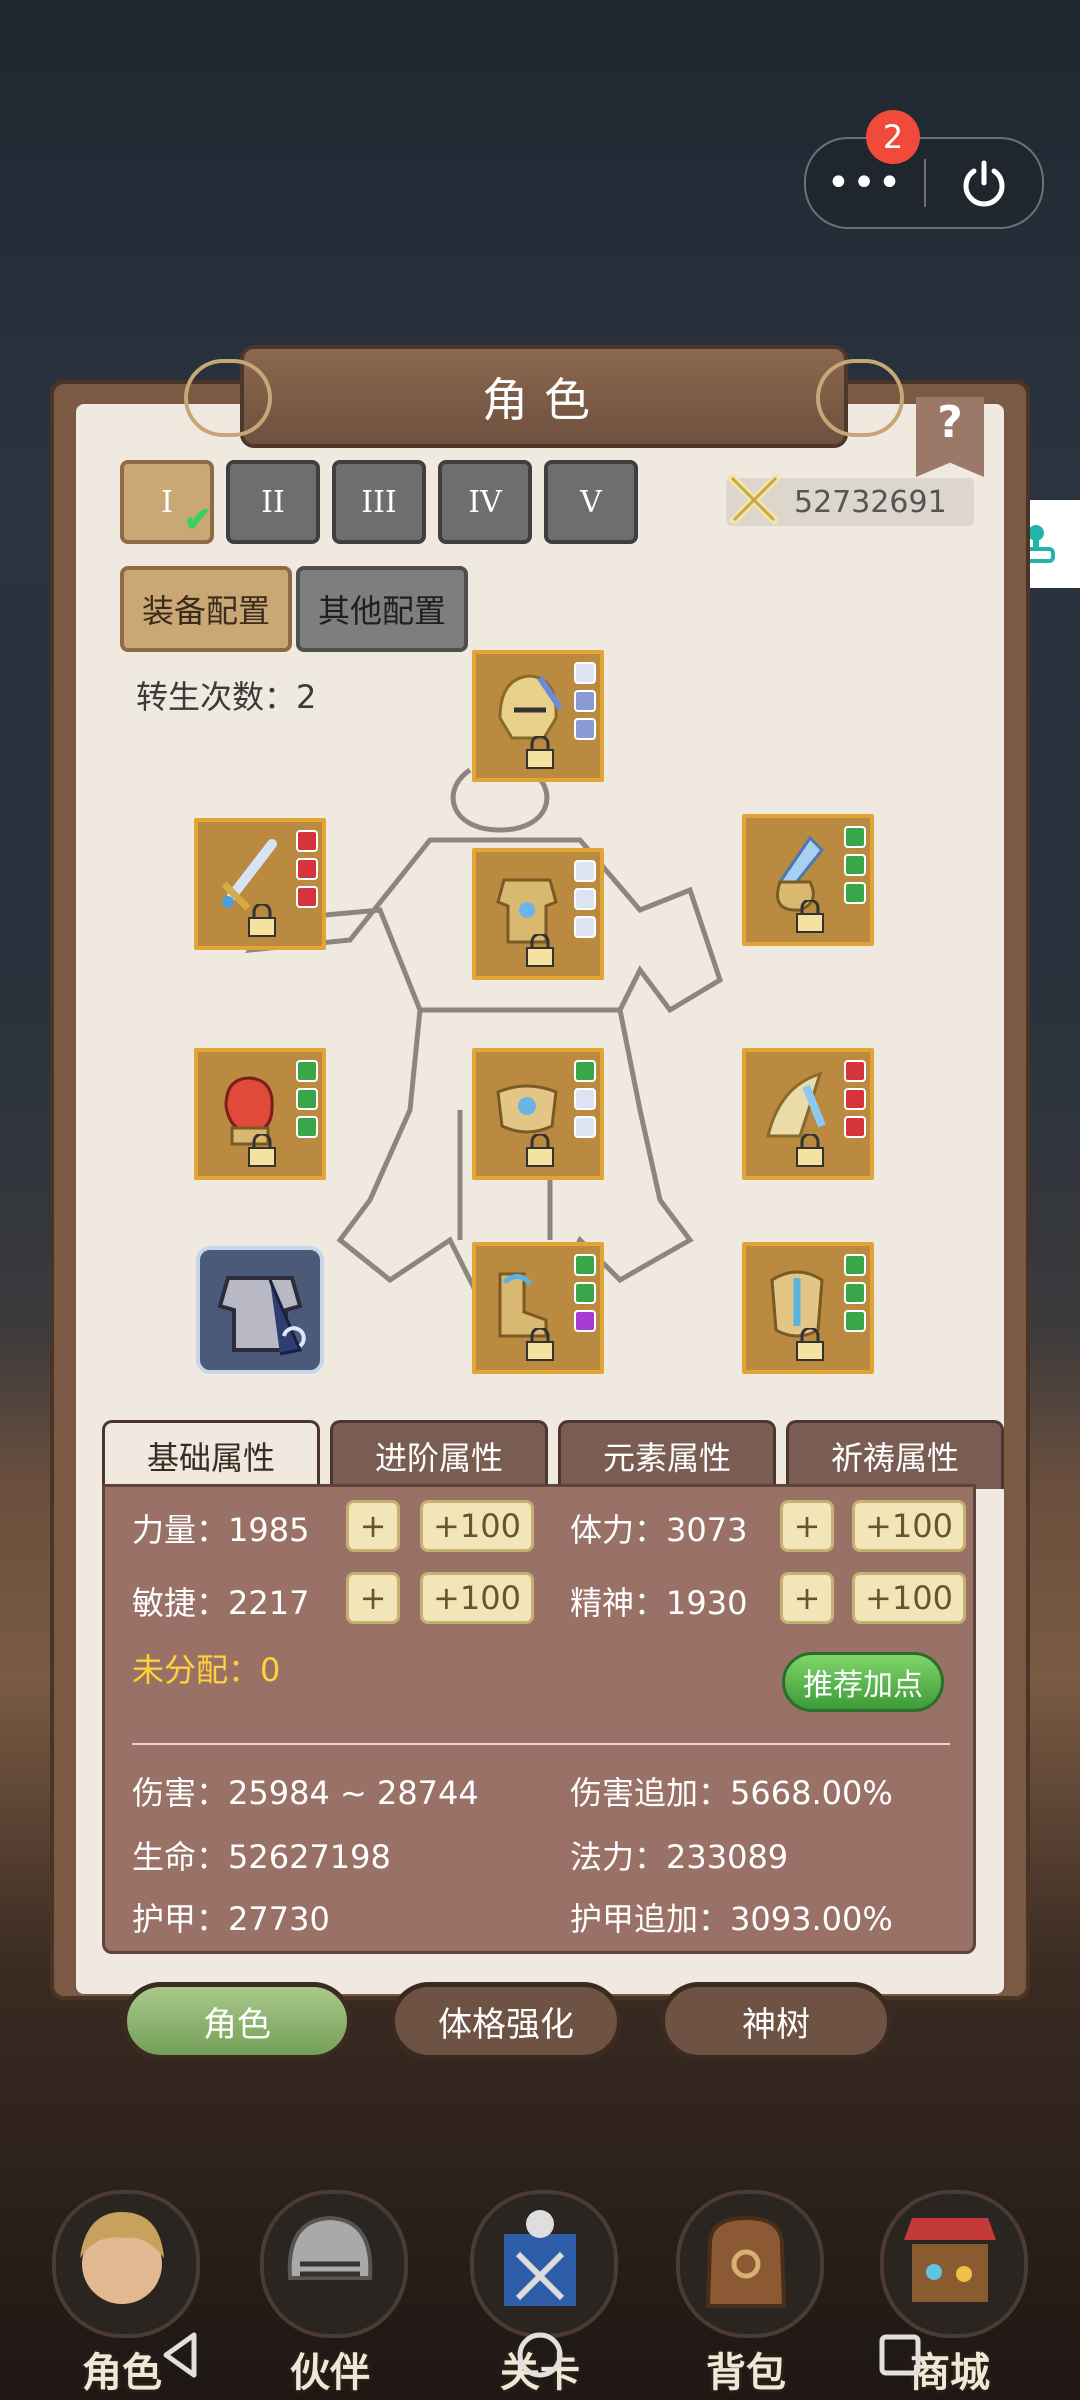 The image size is (1080, 2400). What do you see at coordinates (754, 499) in the screenshot?
I see `crossed-swords-icon` at bounding box center [754, 499].